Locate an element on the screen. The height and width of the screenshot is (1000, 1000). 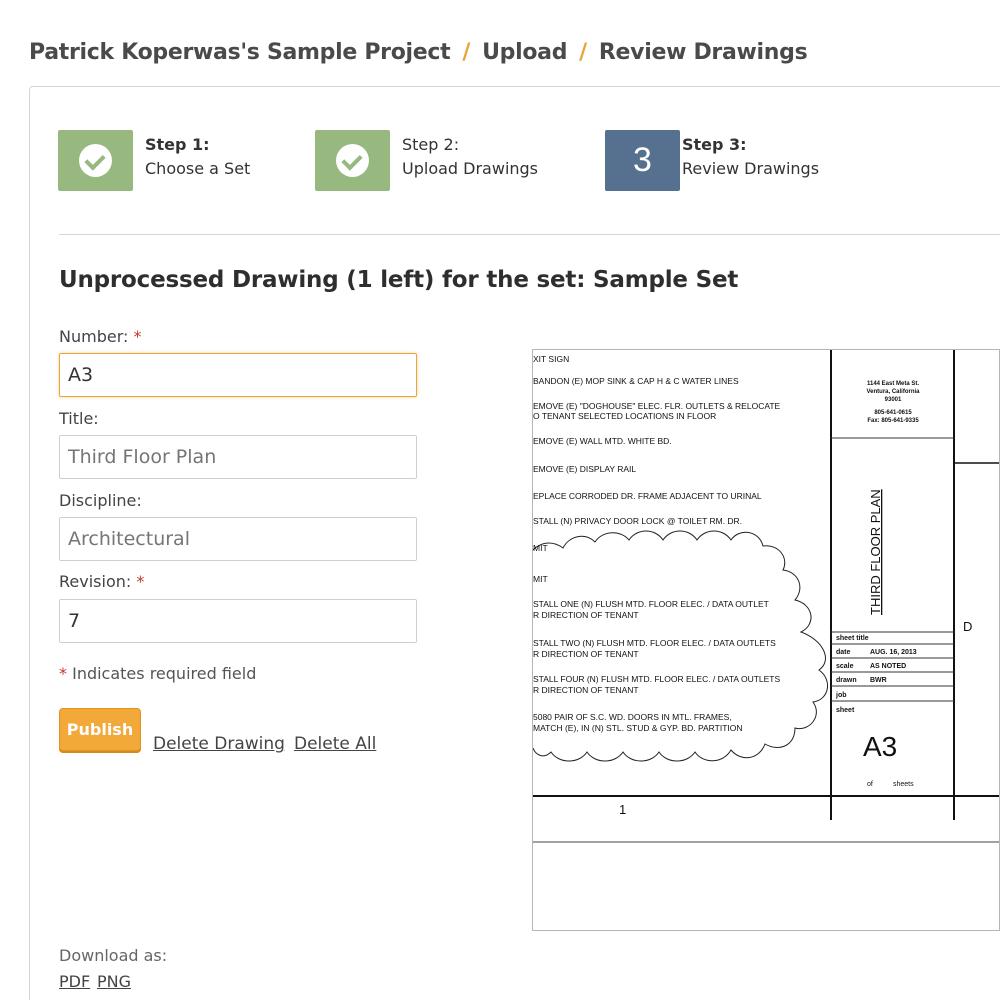
step-2-subtitle: Upload Drawings is located at coordinates (470, 168).